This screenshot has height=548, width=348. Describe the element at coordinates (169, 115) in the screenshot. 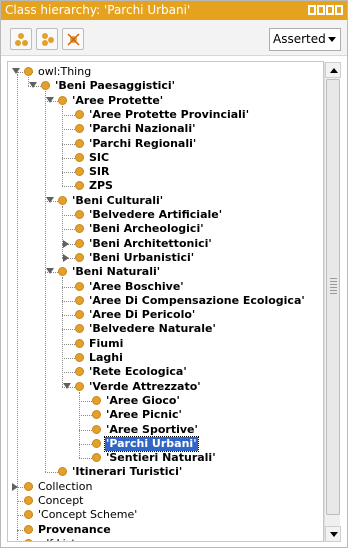

I see `tree-node-label: 'Aree Protette Provinciali'` at that location.